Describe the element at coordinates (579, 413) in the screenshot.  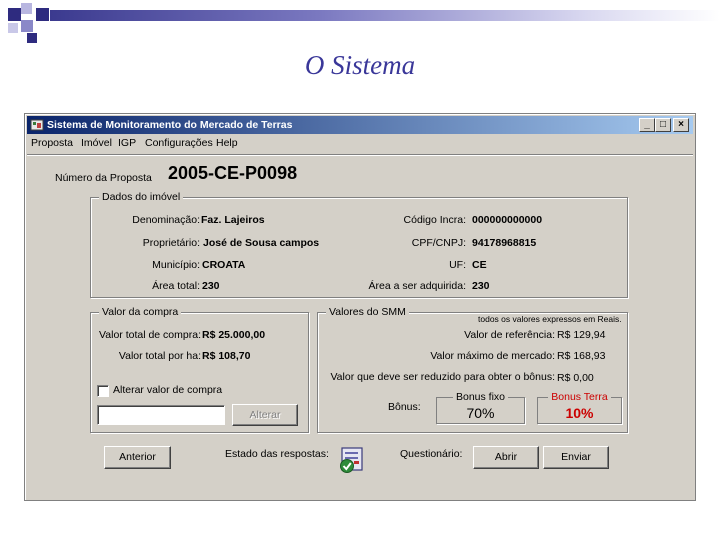
I see `terra-bonus-value: 10%` at that location.